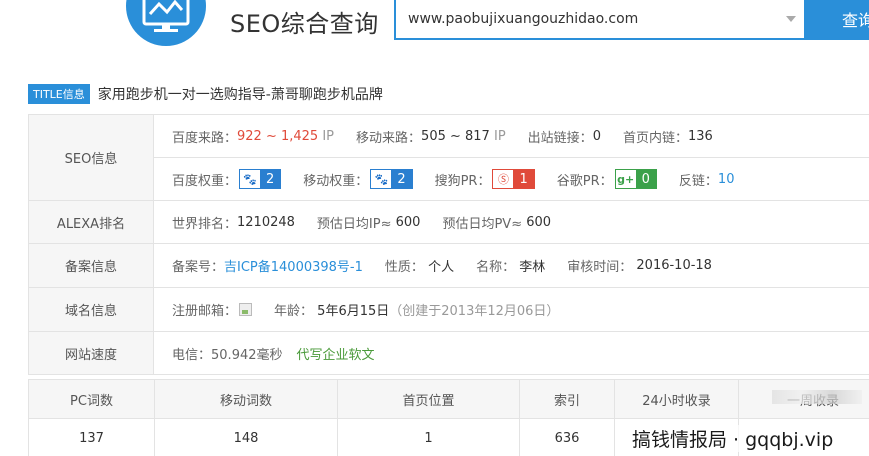 The width and height of the screenshot is (869, 456). Describe the element at coordinates (91, 353) in the screenshot. I see `speed-label: 网站速度` at that location.